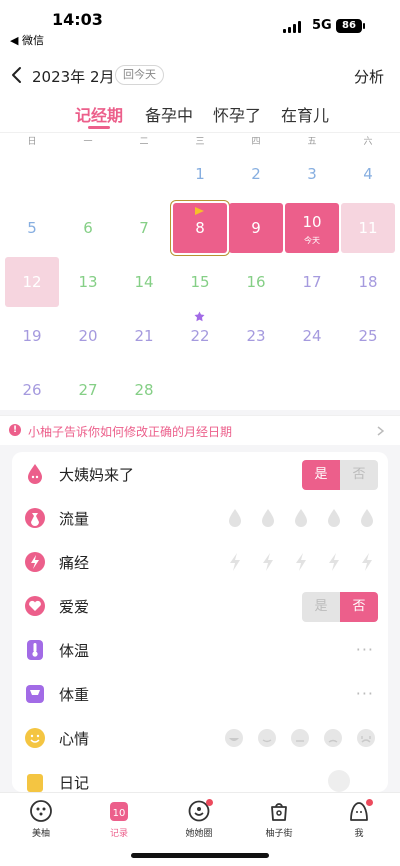 This screenshot has height=866, width=400. I want to click on calendar-day: 5, so click(32, 228).